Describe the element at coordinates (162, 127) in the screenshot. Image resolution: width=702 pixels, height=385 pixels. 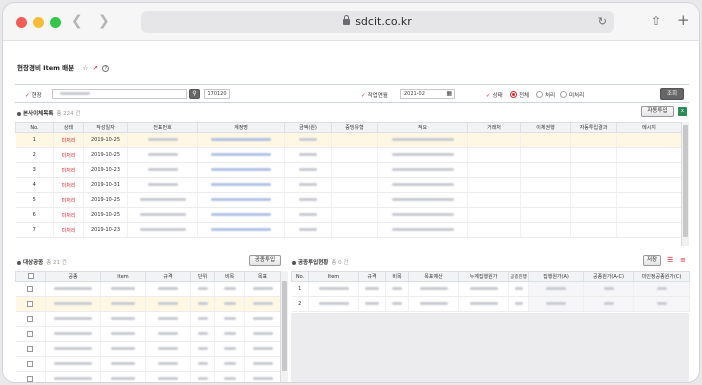
I see `col-voucher: 전표번호` at that location.